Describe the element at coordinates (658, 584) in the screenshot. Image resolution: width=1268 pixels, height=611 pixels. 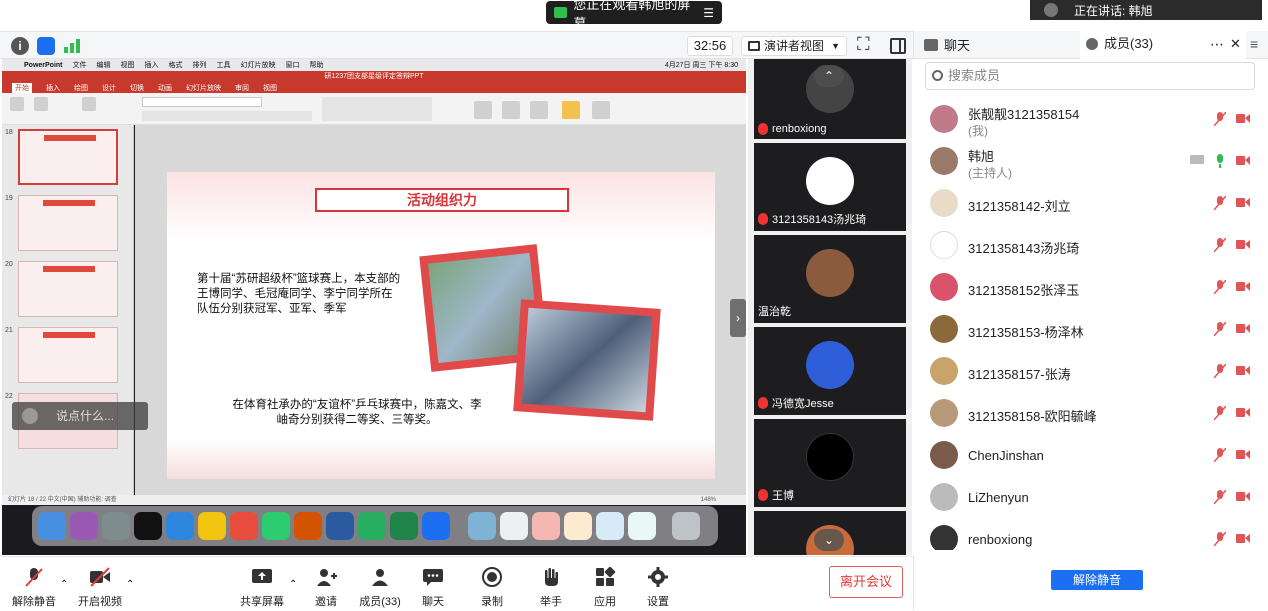
I see `settings-button: 设置` at that location.